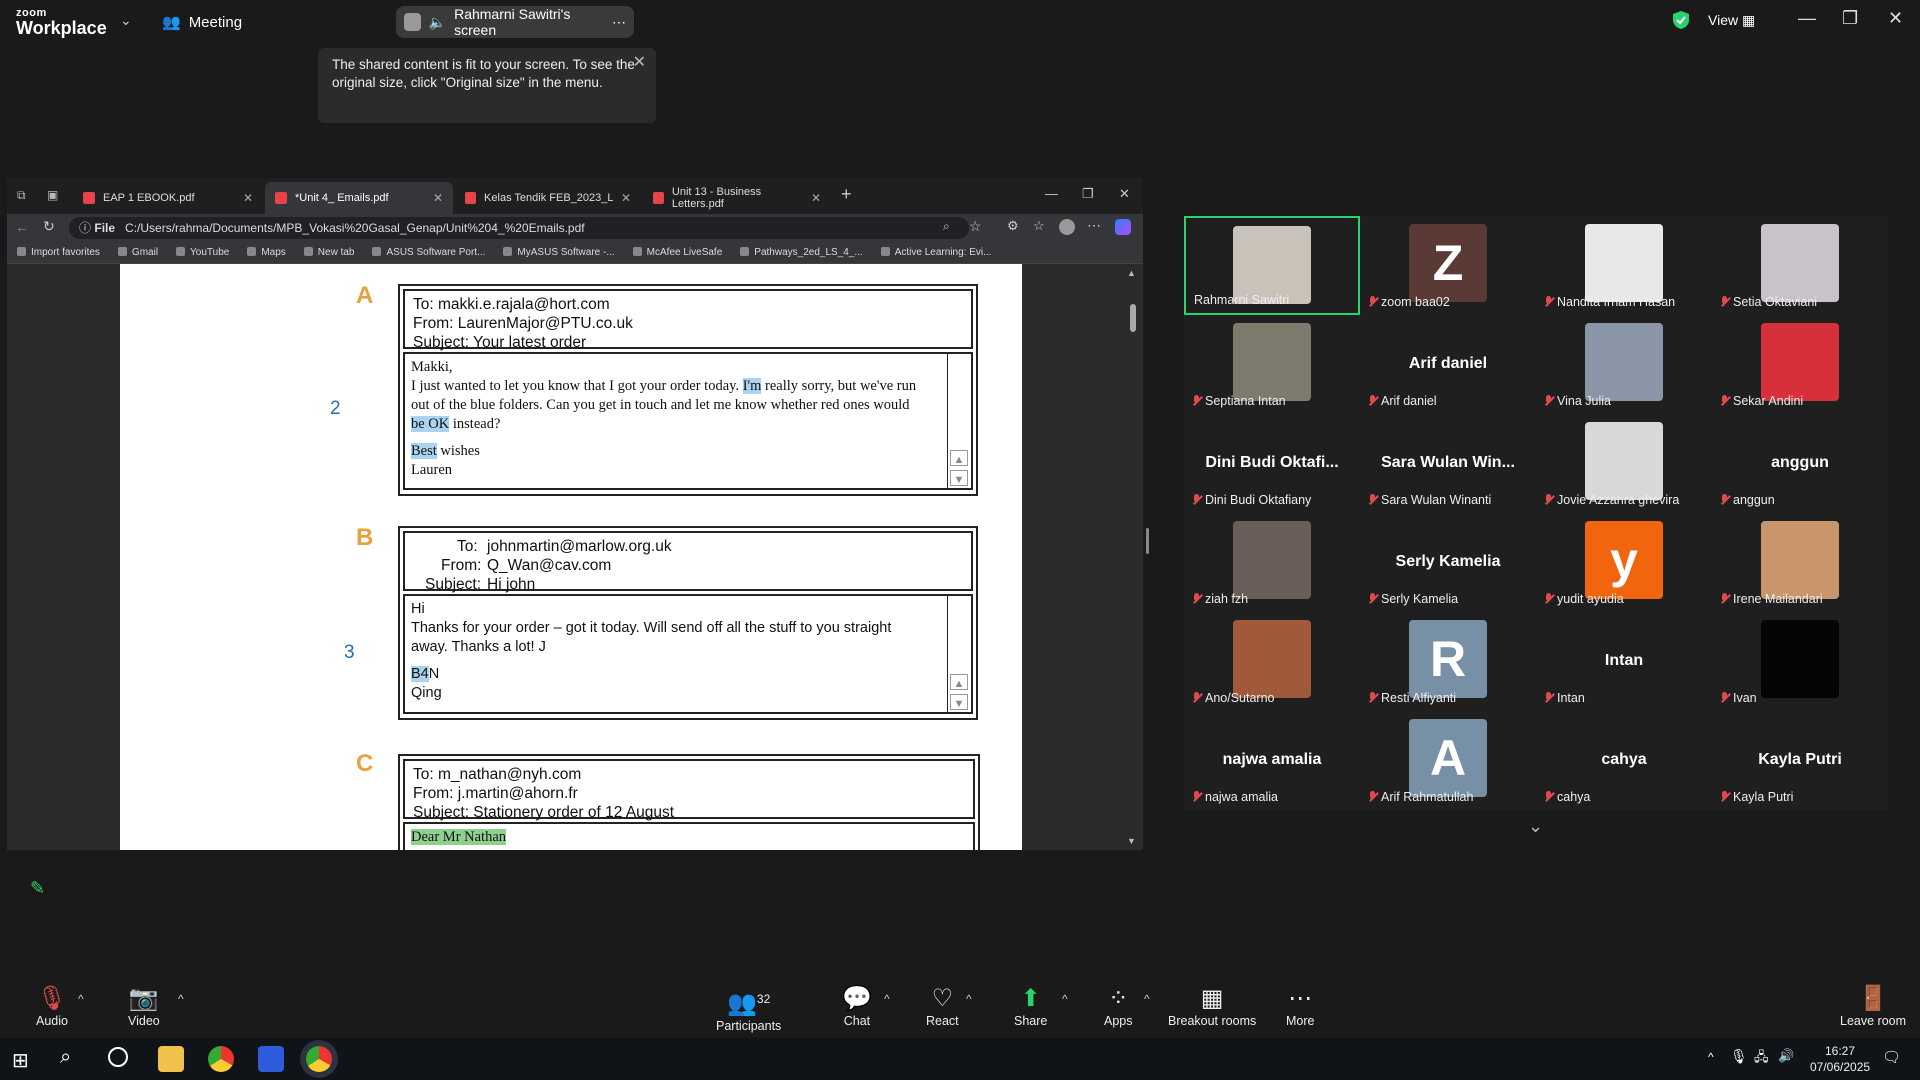 This screenshot has height=1080, width=1920. What do you see at coordinates (975, 226) in the screenshot?
I see `star-icon: ☆` at bounding box center [975, 226].